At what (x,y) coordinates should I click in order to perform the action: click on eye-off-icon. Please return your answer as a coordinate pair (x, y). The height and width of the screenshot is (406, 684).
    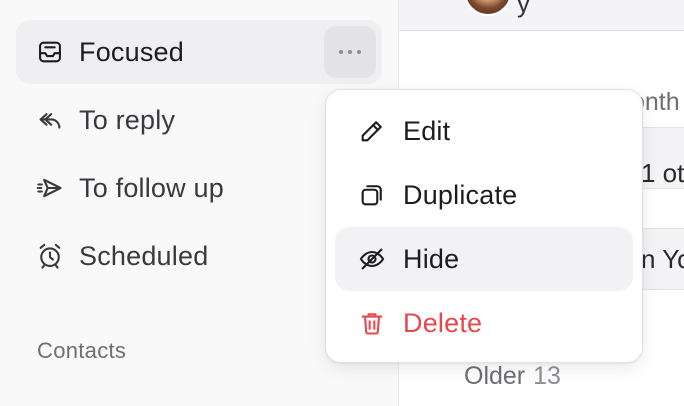
    Looking at the image, I should click on (372, 259).